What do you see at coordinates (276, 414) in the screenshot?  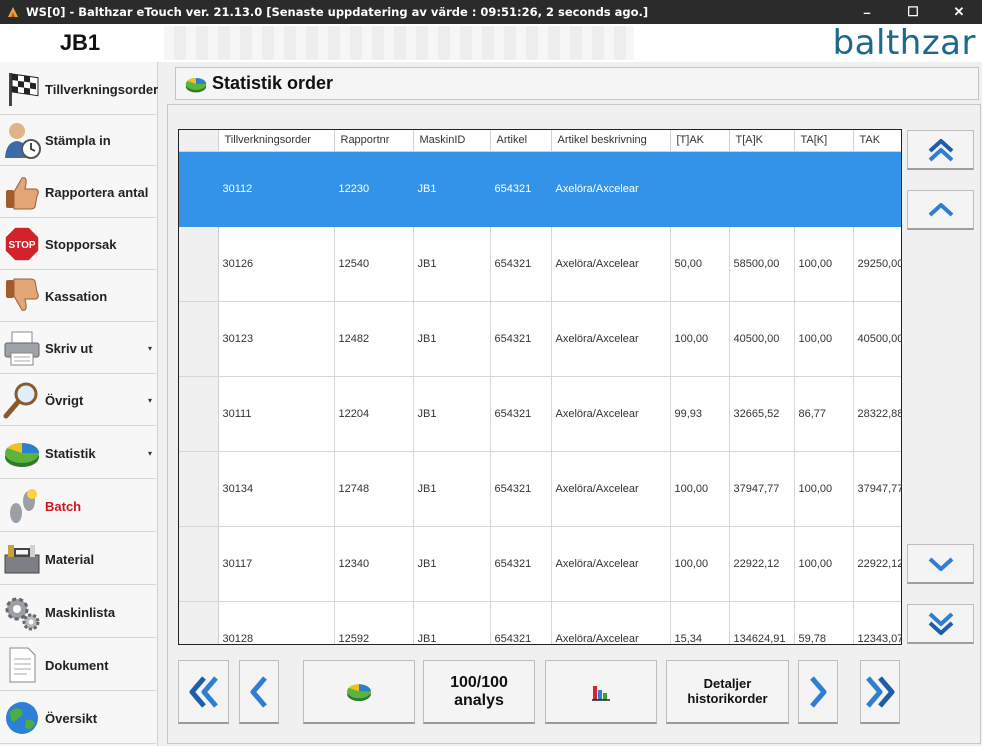 I see `table-cell: 30111` at bounding box center [276, 414].